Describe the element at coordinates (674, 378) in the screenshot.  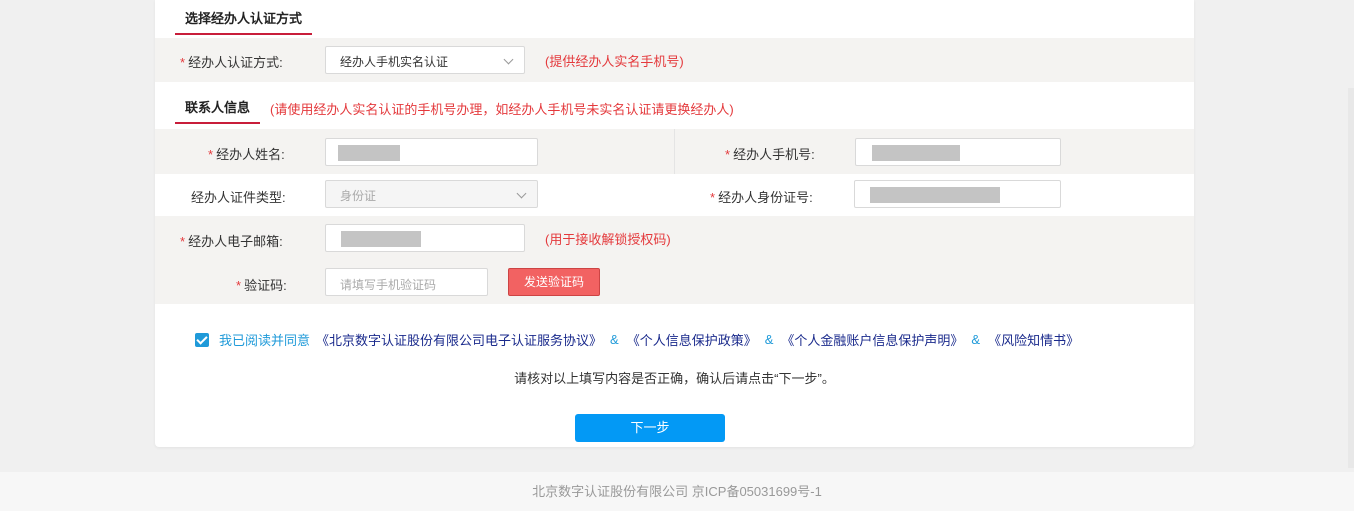
I see `confirm-text: 请核对以上填写内容是否正确，确认后请点击“下一步”。` at that location.